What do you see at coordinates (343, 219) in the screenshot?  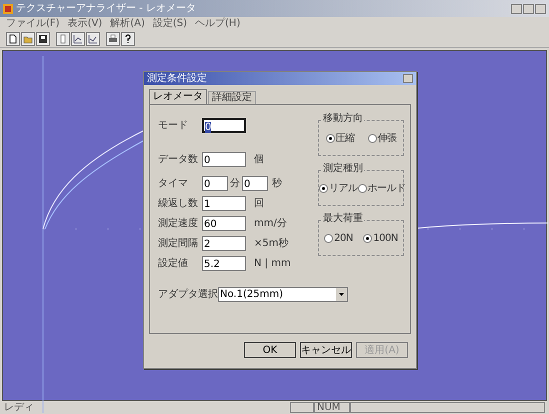 I see `group-title: 最大荷重` at bounding box center [343, 219].